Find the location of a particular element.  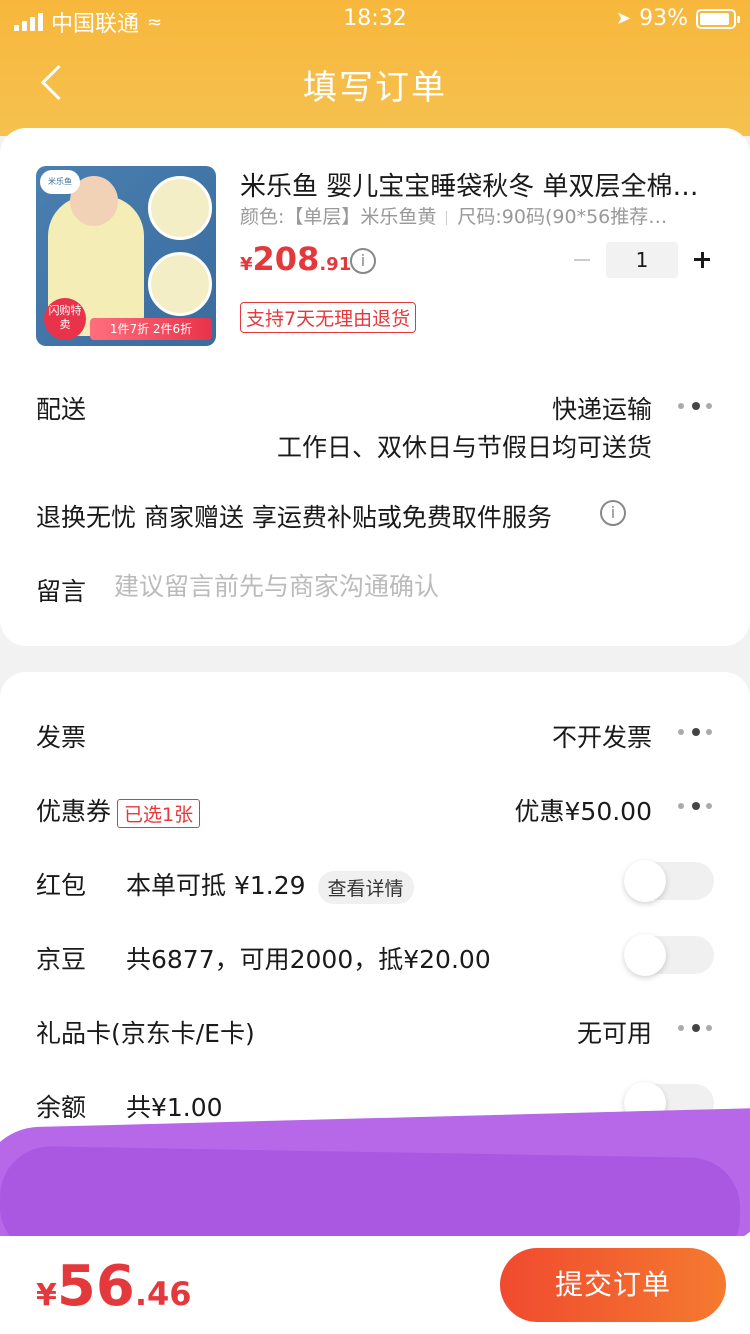

delivery-label: 配送 is located at coordinates (61, 409).